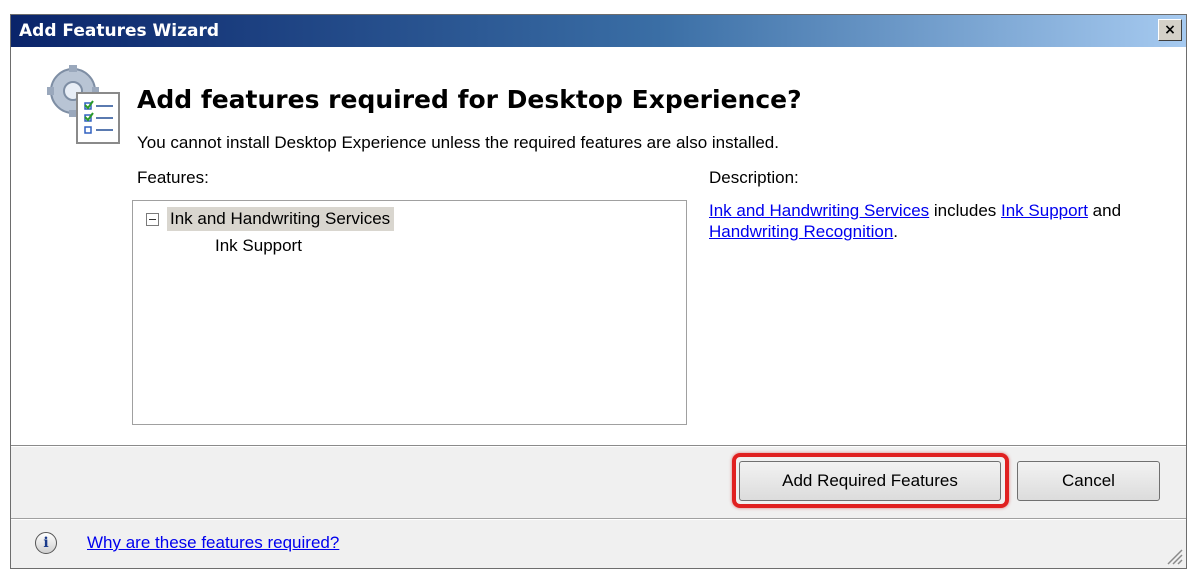  I want to click on description-text: ., so click(896, 231).